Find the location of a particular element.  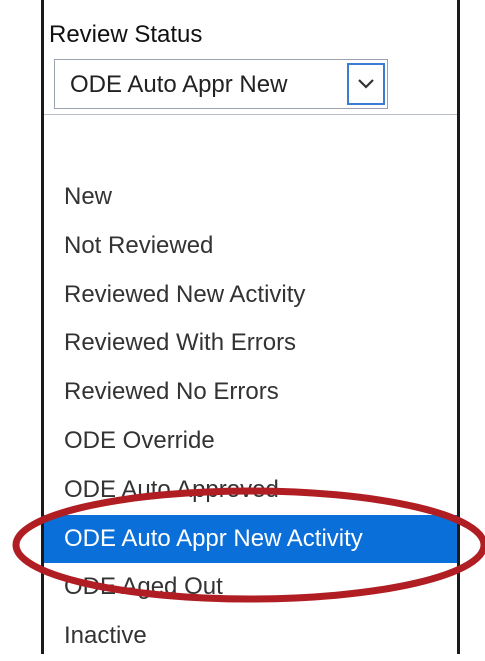

review-status-select: ODE Auto Appr New is located at coordinates (221, 84).